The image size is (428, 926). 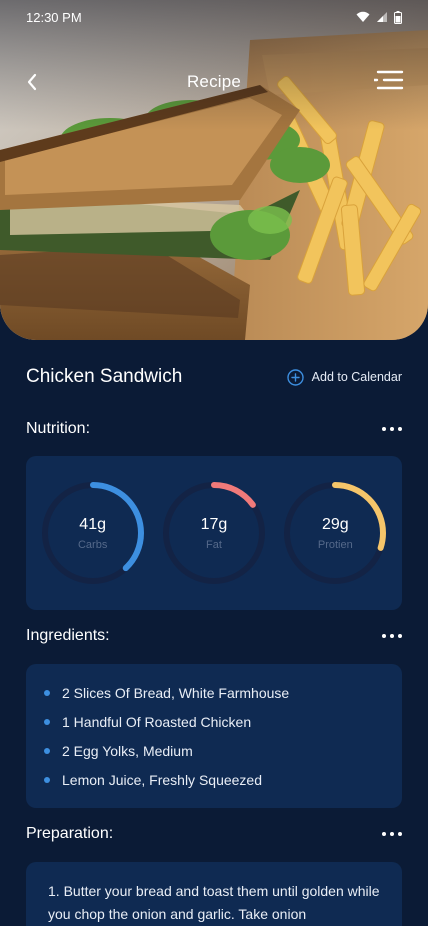 I want to click on recipe-title: Chicken Sandwich, so click(x=104, y=376).